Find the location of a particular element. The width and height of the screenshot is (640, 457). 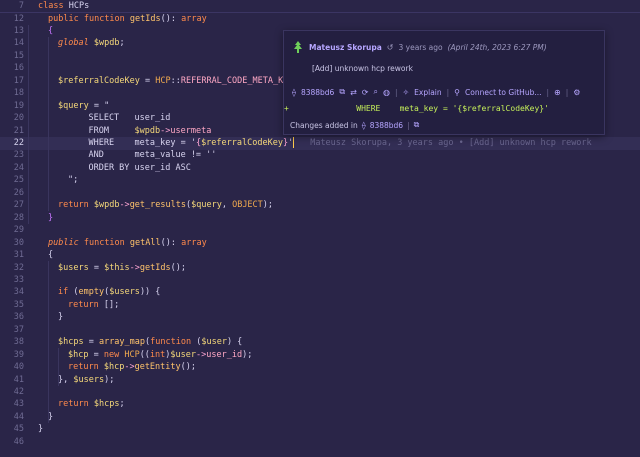

code-token: HCP is located at coordinates (132, 354).